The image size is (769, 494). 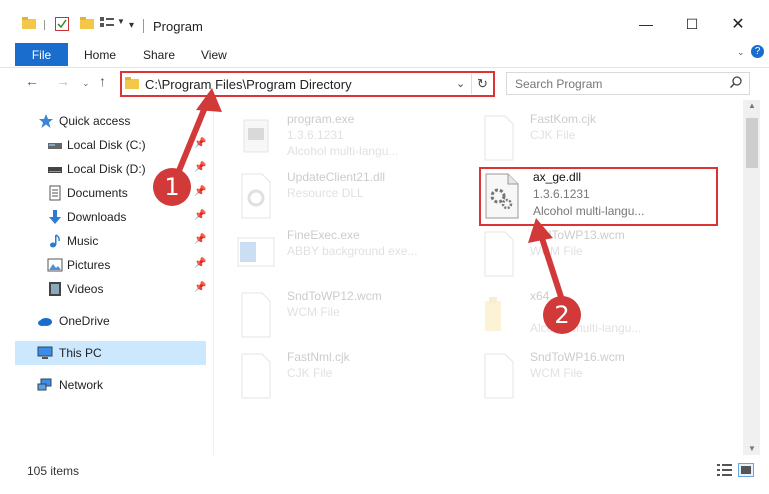 I want to click on tiles-view-icon, so click(x=746, y=470).